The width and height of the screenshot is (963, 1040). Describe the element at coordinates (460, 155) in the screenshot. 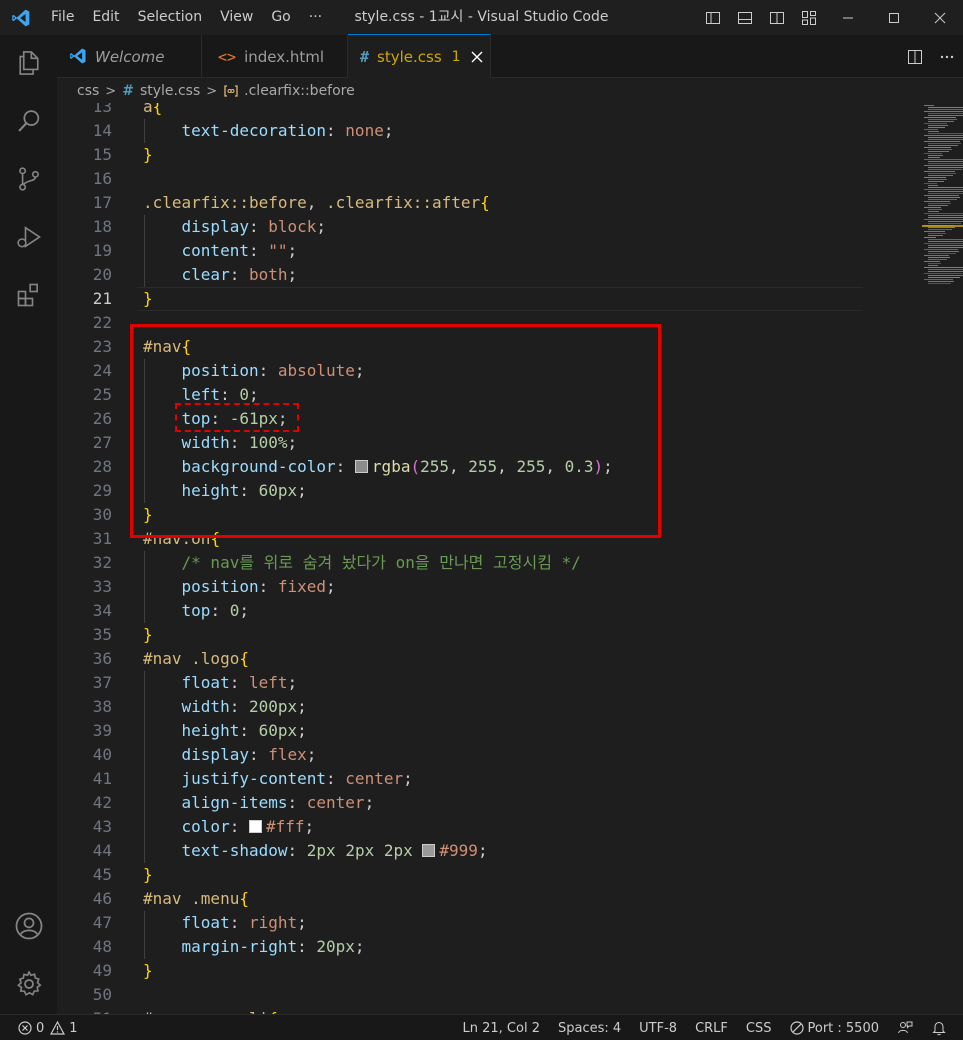

I see `code-line: 15}` at that location.